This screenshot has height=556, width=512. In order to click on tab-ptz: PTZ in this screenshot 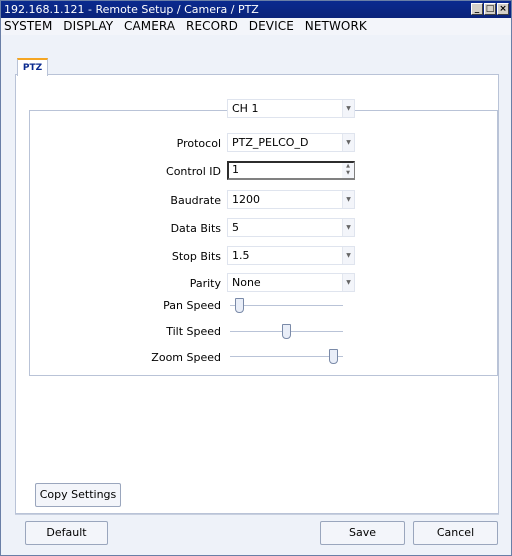, I will do `click(32, 67)`.